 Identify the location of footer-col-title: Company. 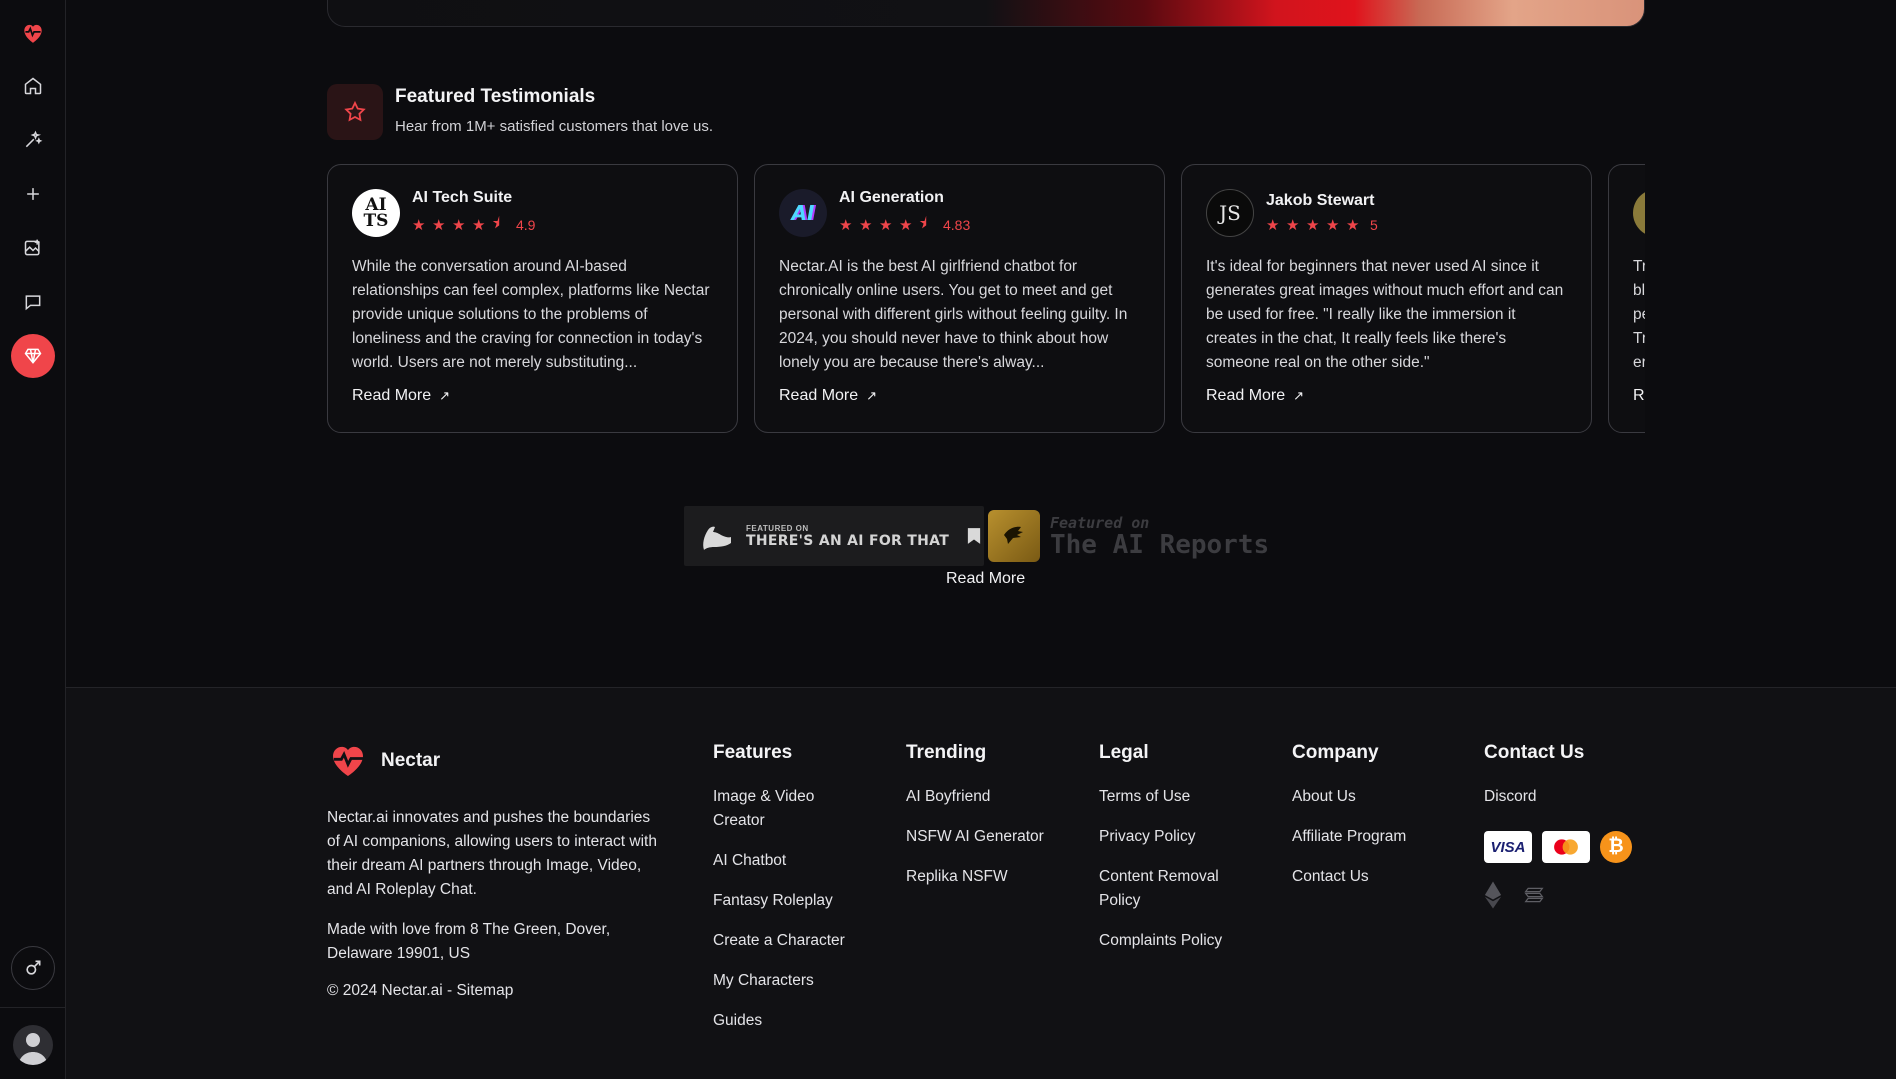
(1335, 752).